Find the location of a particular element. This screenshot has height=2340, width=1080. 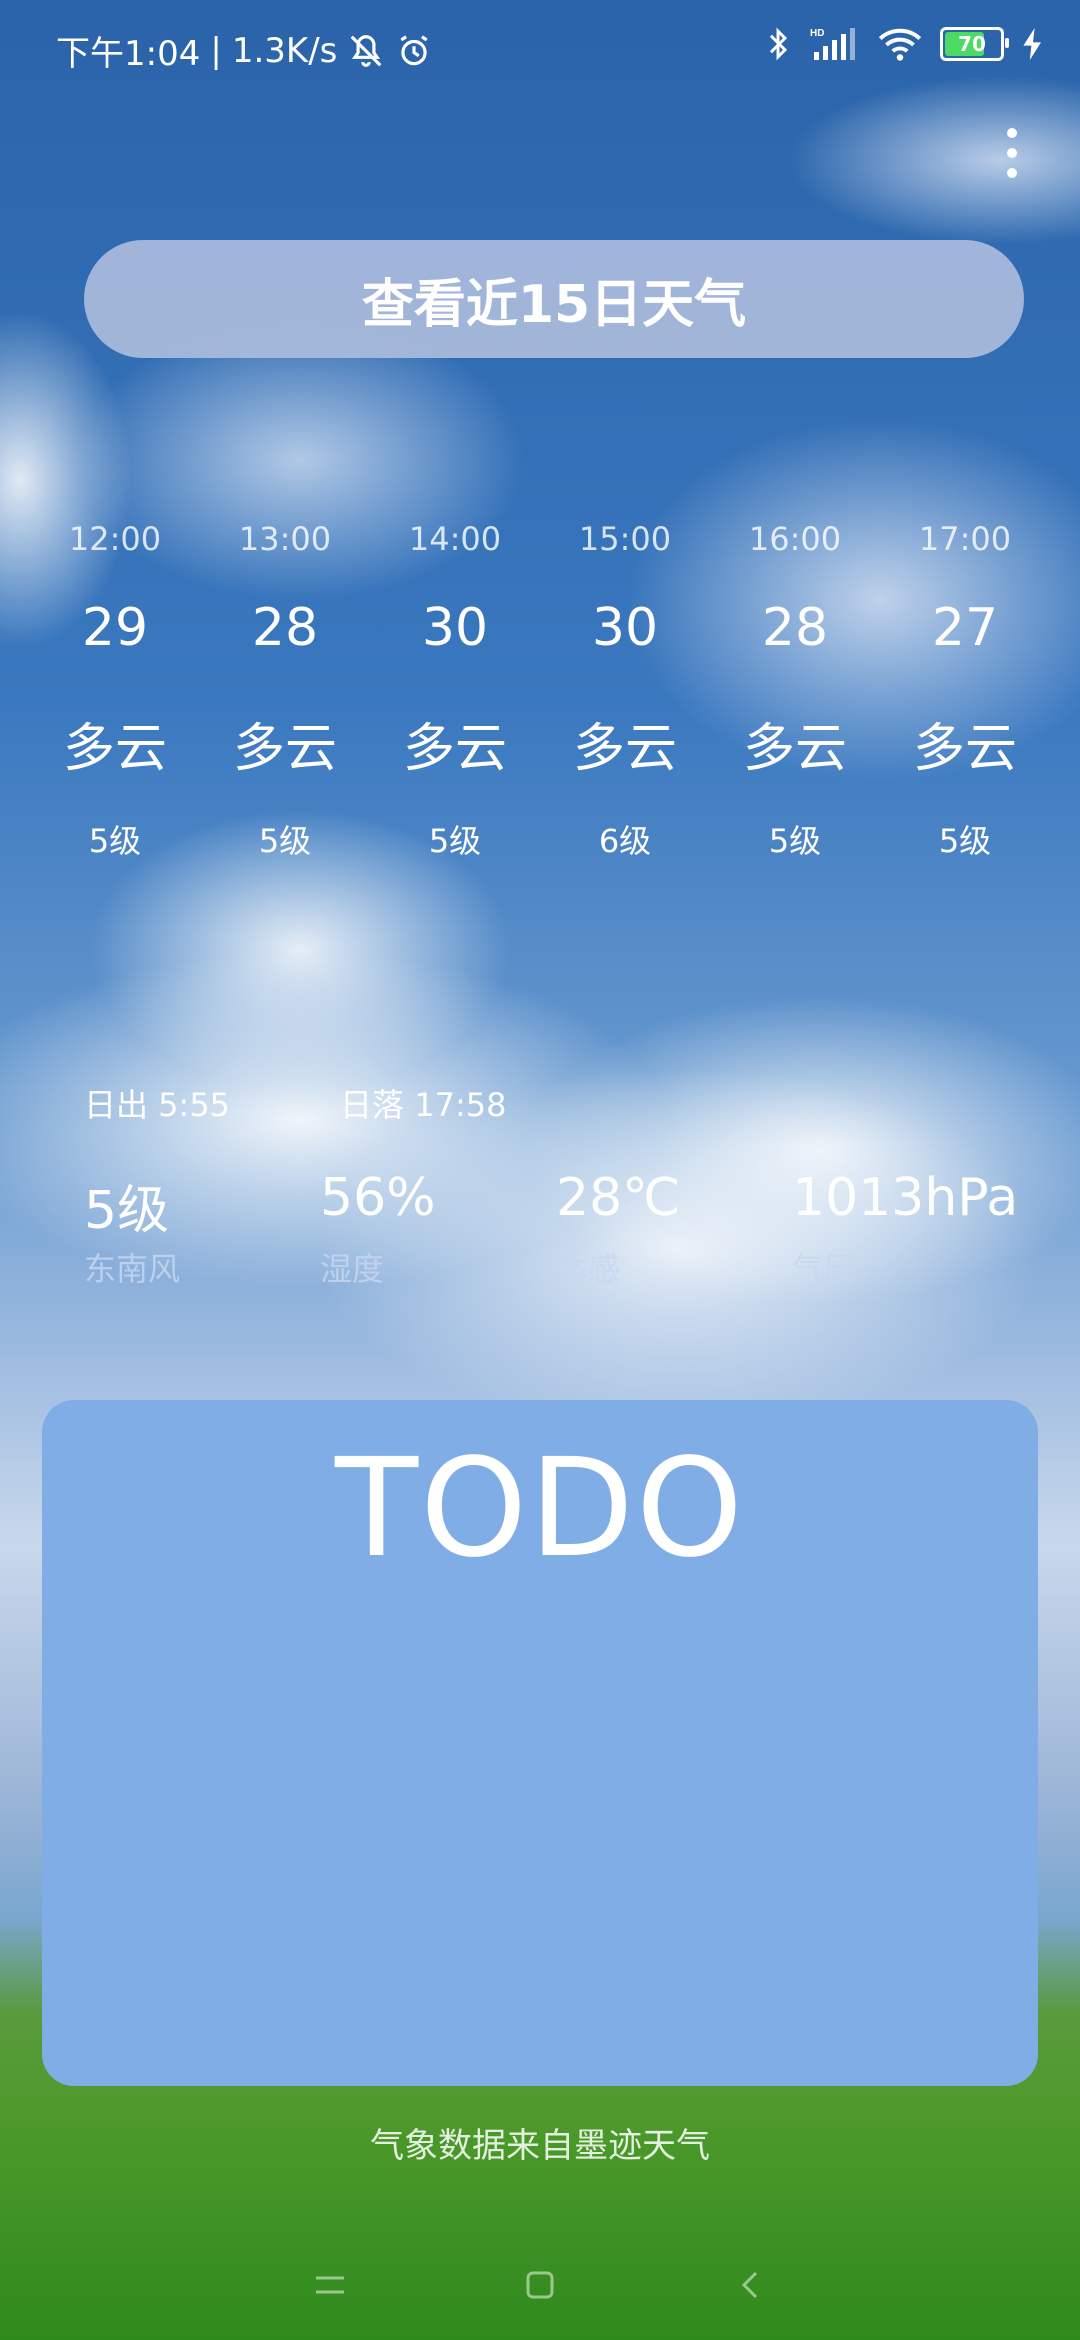

stat-value: 1013hPa is located at coordinates (905, 1198).